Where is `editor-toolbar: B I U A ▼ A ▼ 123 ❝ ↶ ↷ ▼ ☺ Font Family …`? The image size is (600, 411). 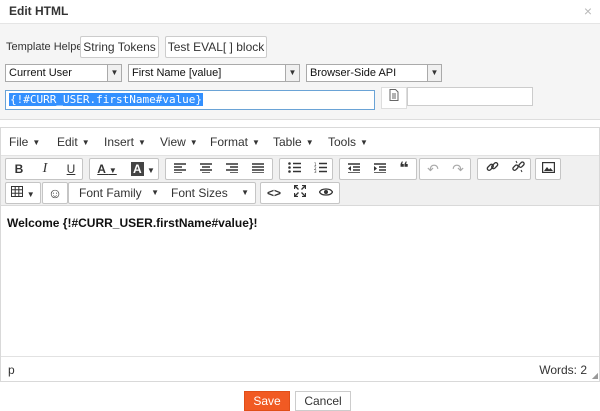 editor-toolbar: B I U A ▼ A ▼ 123 ❝ ↶ ↷ ▼ ☺ Font Family … is located at coordinates (300, 181).